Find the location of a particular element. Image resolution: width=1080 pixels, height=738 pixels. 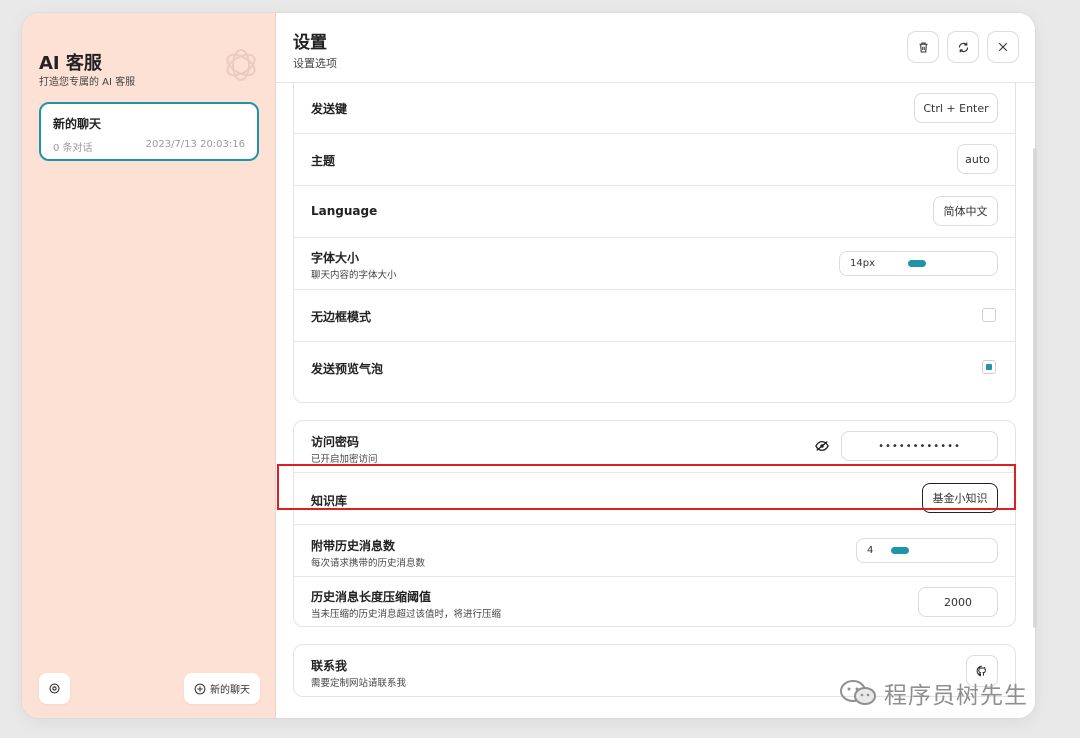

settings-button is located at coordinates (54, 688).